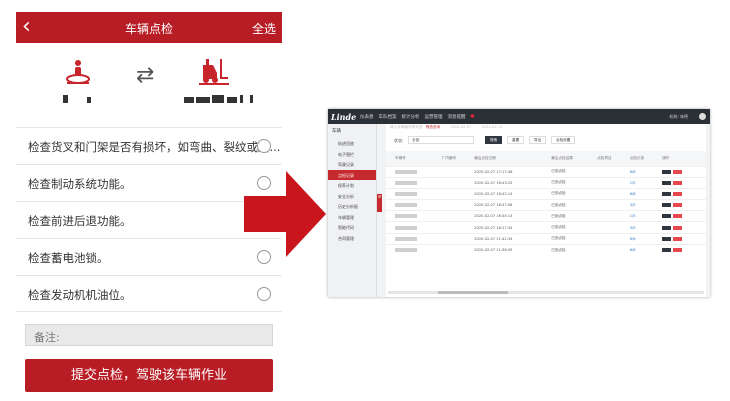  Describe the element at coordinates (352, 154) in the screenshot. I see `sidebar-item: 电子围栏` at that location.